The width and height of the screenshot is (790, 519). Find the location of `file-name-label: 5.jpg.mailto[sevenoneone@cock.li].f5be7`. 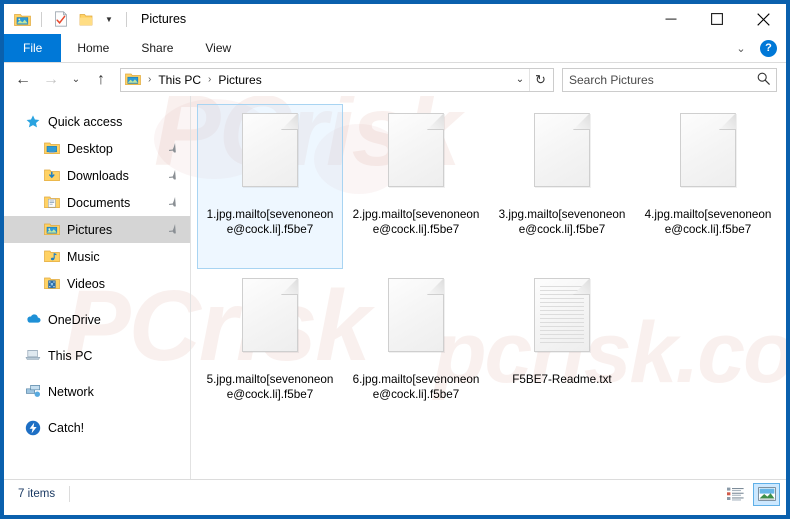

file-name-label: 5.jpg.mailto[sevenoneone@cock.li].f5be7 is located at coordinates (270, 387).